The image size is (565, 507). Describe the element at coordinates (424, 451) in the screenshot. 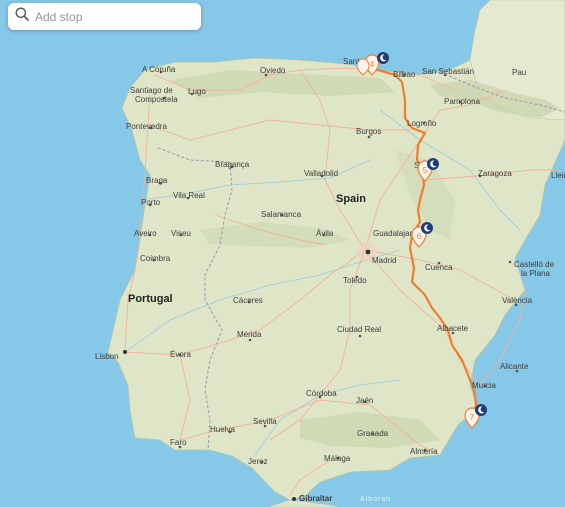

I see `city-label: Almería` at that location.